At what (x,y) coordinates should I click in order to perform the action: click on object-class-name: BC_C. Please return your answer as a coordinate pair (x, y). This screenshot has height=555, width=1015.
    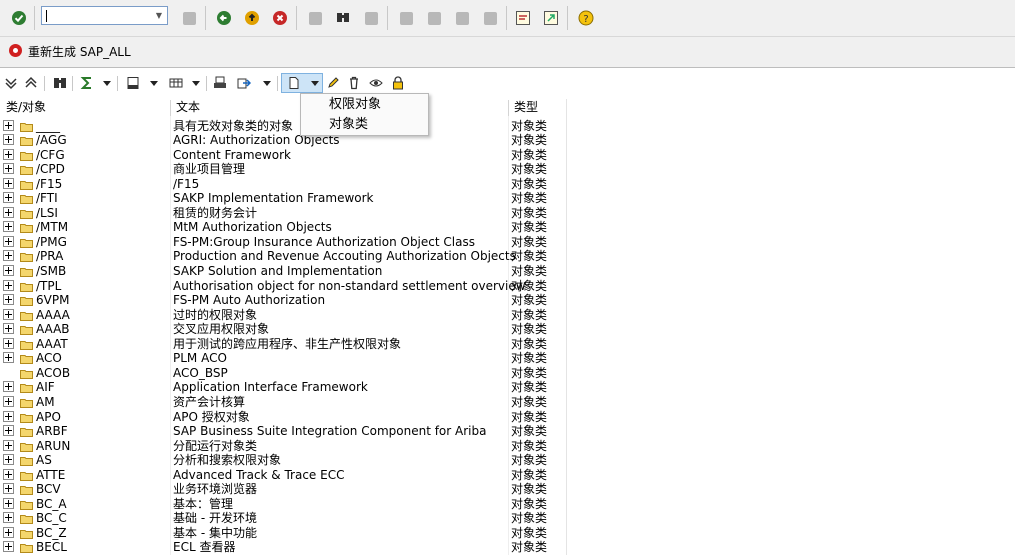
    Looking at the image, I should click on (51, 518).